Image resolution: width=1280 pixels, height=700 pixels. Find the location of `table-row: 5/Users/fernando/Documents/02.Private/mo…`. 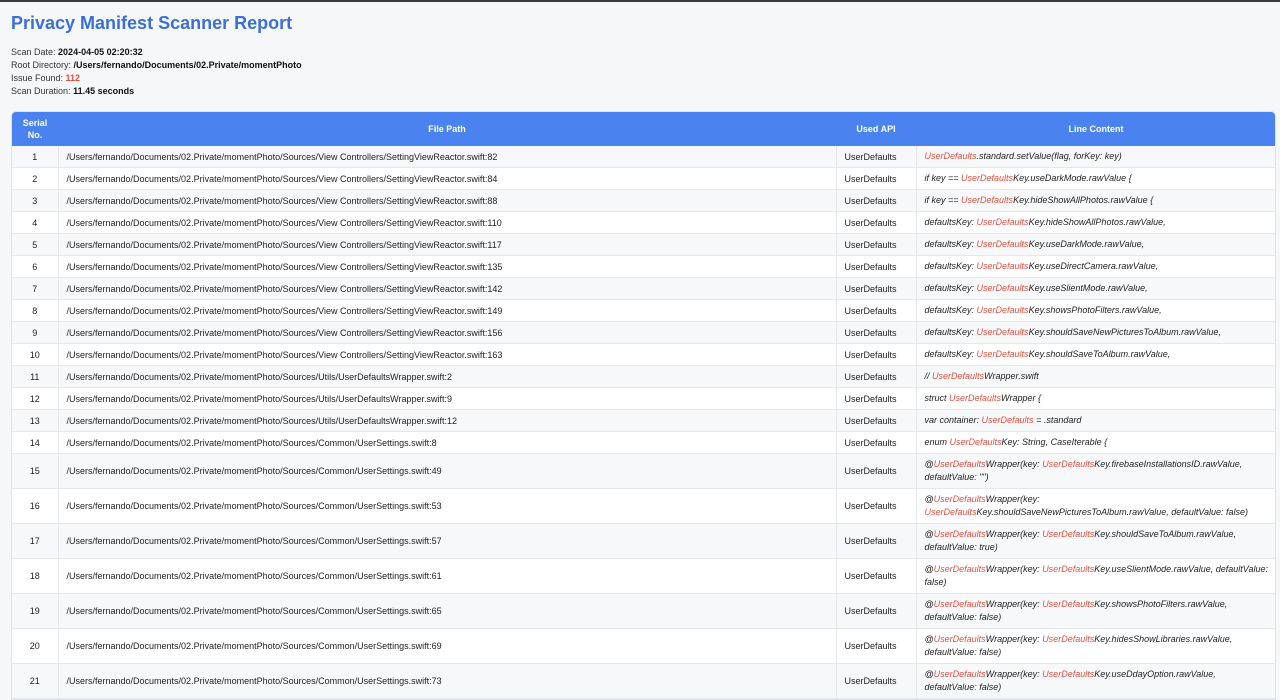

table-row: 5/Users/fernando/Documents/02.Private/mo… is located at coordinates (643, 244).